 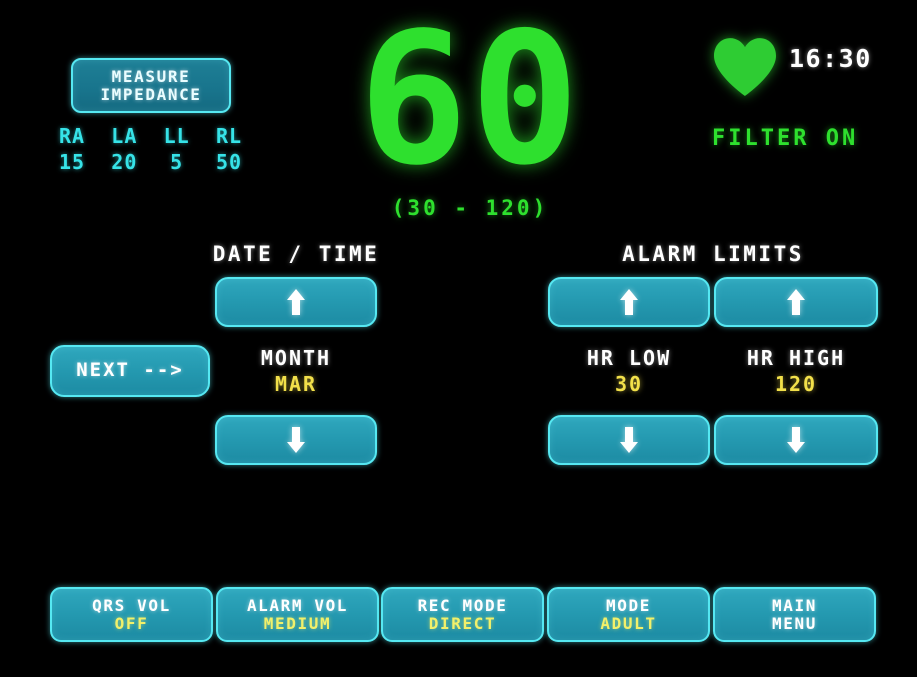 I want to click on filter-status-label: FILTER ON, so click(x=785, y=138).